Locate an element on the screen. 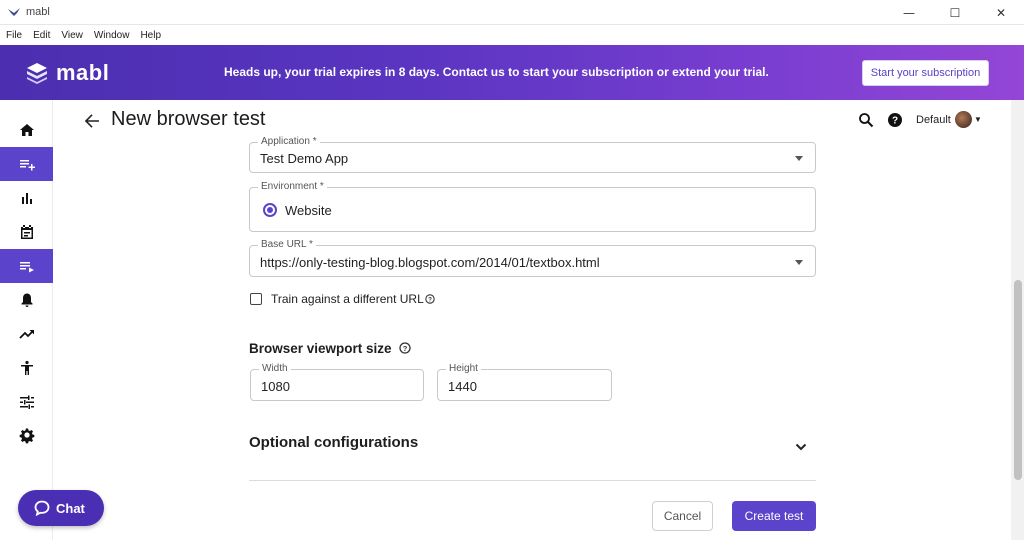 The width and height of the screenshot is (1024, 540). trending-up-icon is located at coordinates (26, 334).